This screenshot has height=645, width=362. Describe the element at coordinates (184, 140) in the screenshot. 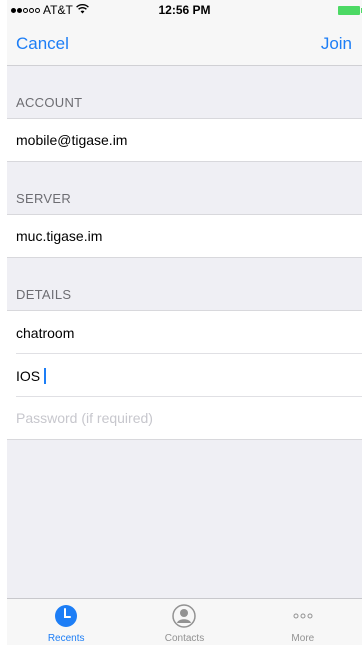

I see `account-field: mobile@tigase.im` at that location.